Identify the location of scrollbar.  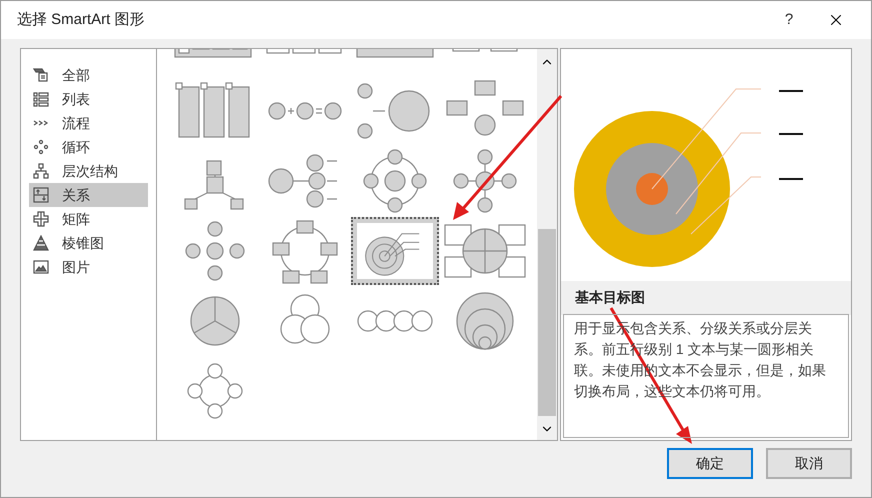
(547, 244).